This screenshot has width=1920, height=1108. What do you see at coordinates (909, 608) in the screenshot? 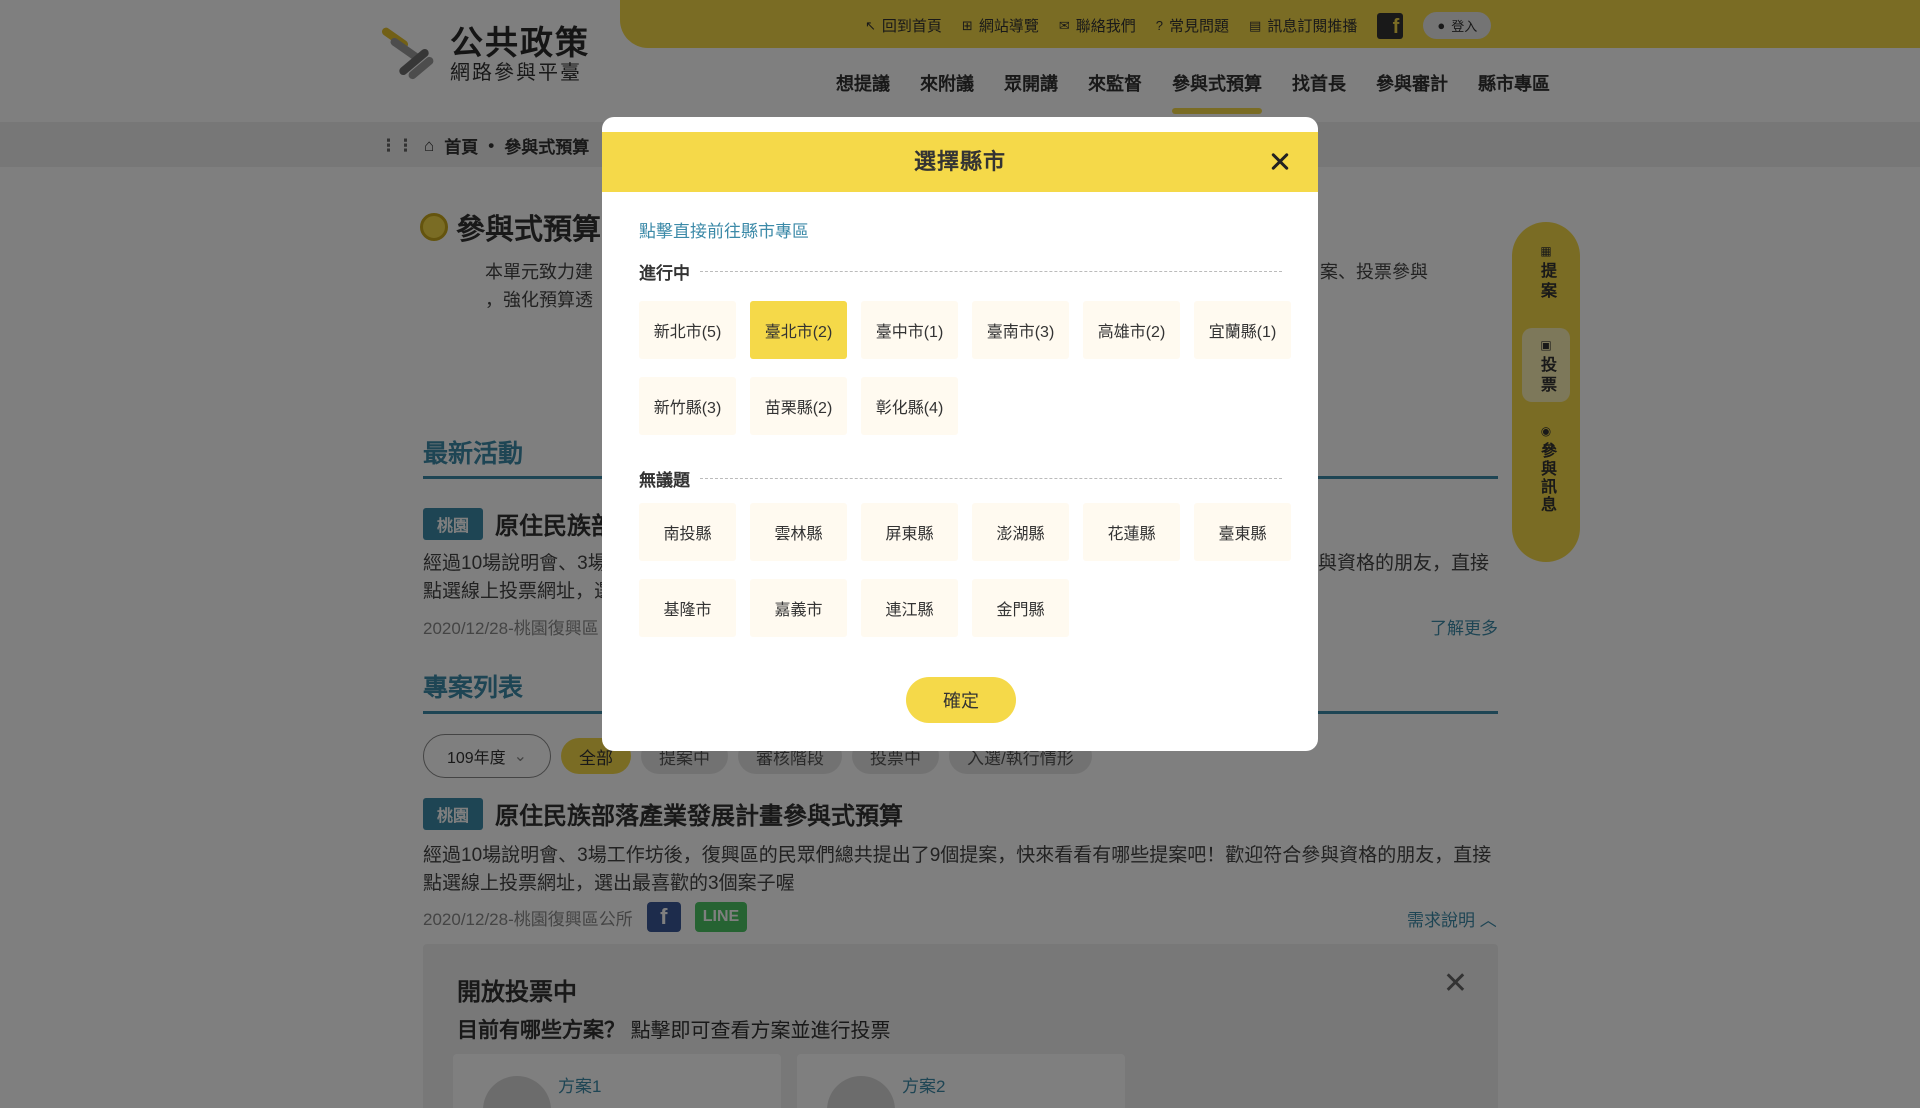
I see `city-button: 連江縣` at bounding box center [909, 608].